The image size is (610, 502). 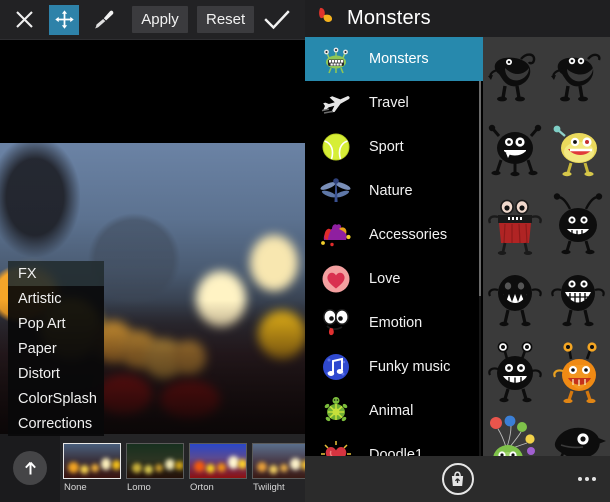 I want to click on monster-black-antenna-icon, so click(x=578, y=224).